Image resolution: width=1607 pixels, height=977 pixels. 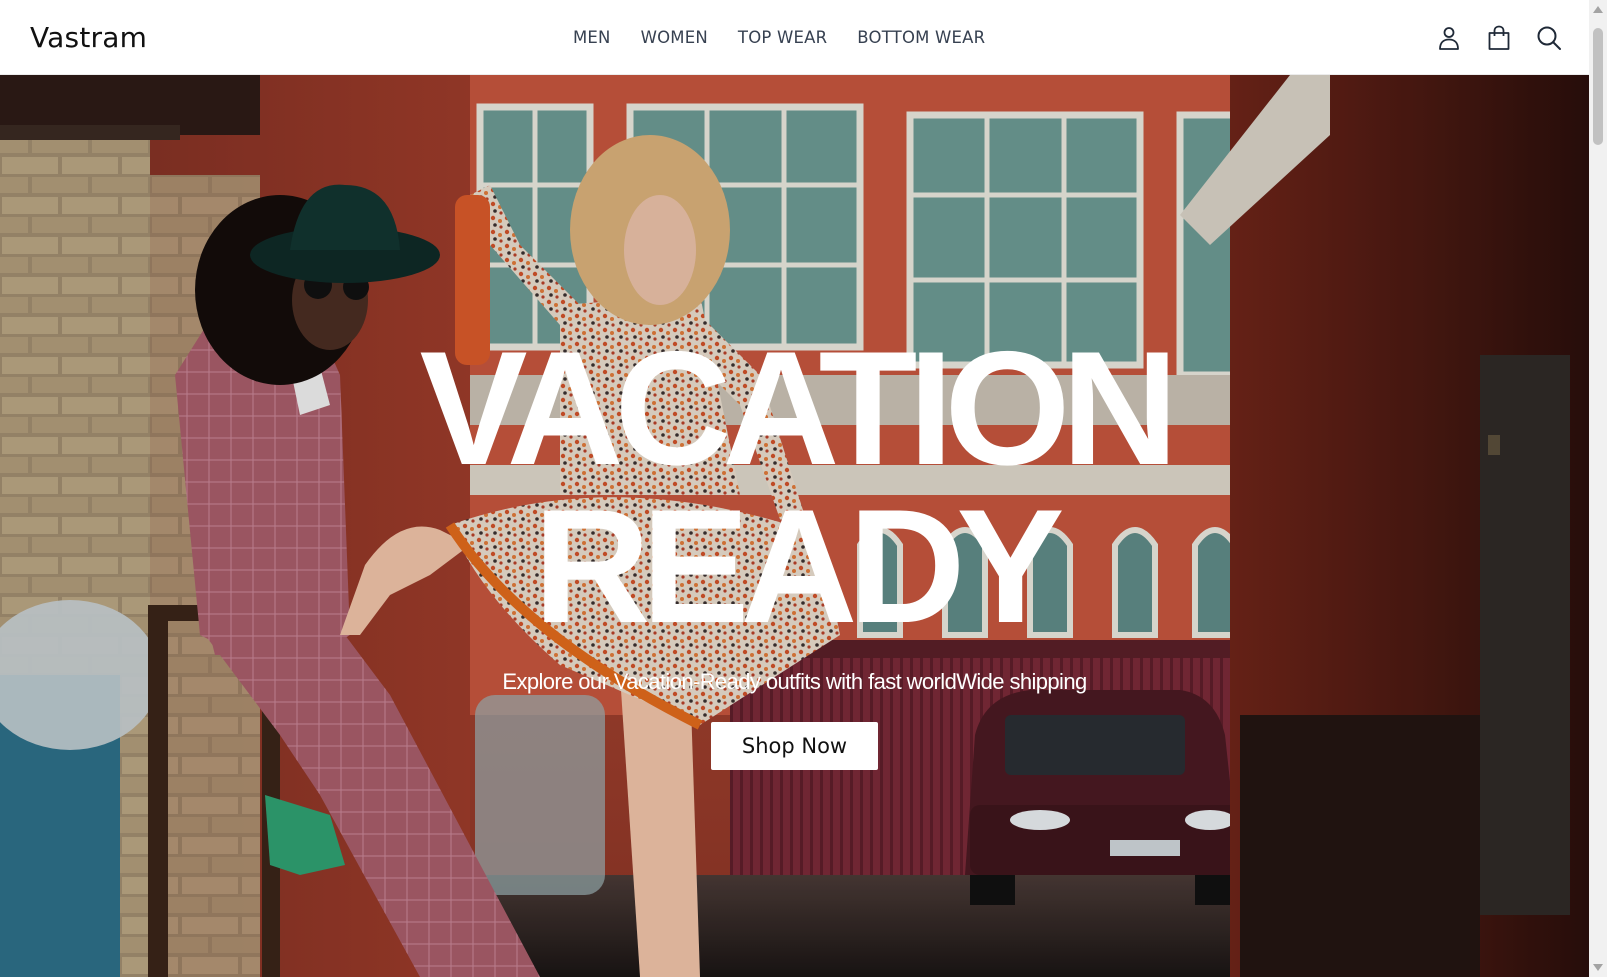 What do you see at coordinates (1449, 38) in the screenshot?
I see `user-icon` at bounding box center [1449, 38].